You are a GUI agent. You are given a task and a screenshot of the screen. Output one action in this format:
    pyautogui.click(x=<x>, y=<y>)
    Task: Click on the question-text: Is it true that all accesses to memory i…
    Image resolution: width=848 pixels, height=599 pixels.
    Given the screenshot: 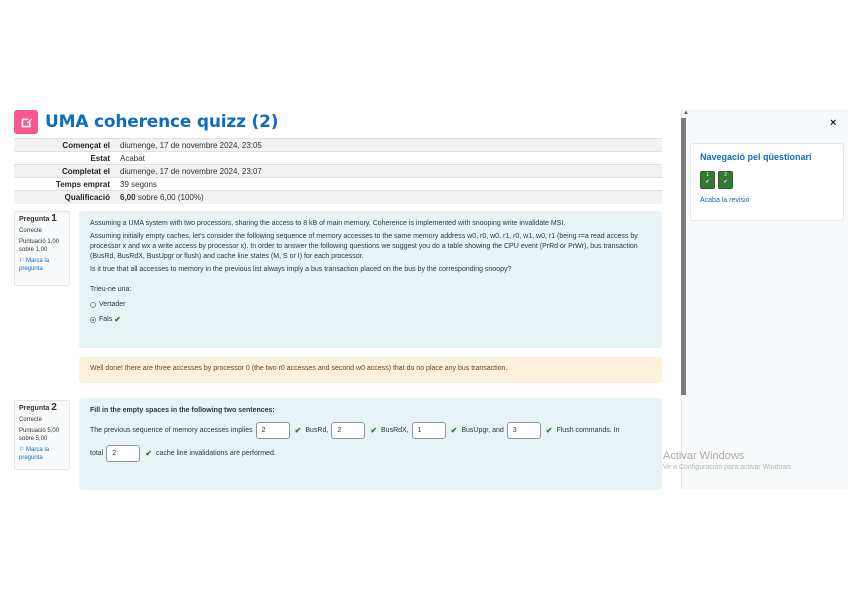 What is the action you would take?
    pyautogui.click(x=301, y=269)
    